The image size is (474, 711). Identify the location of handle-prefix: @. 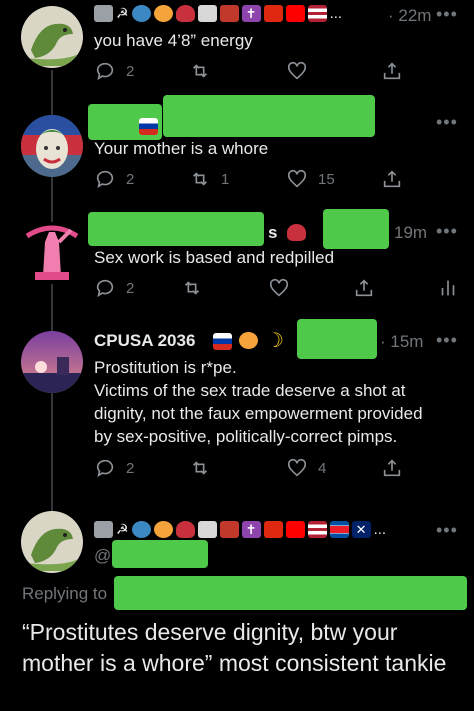
(103, 555).